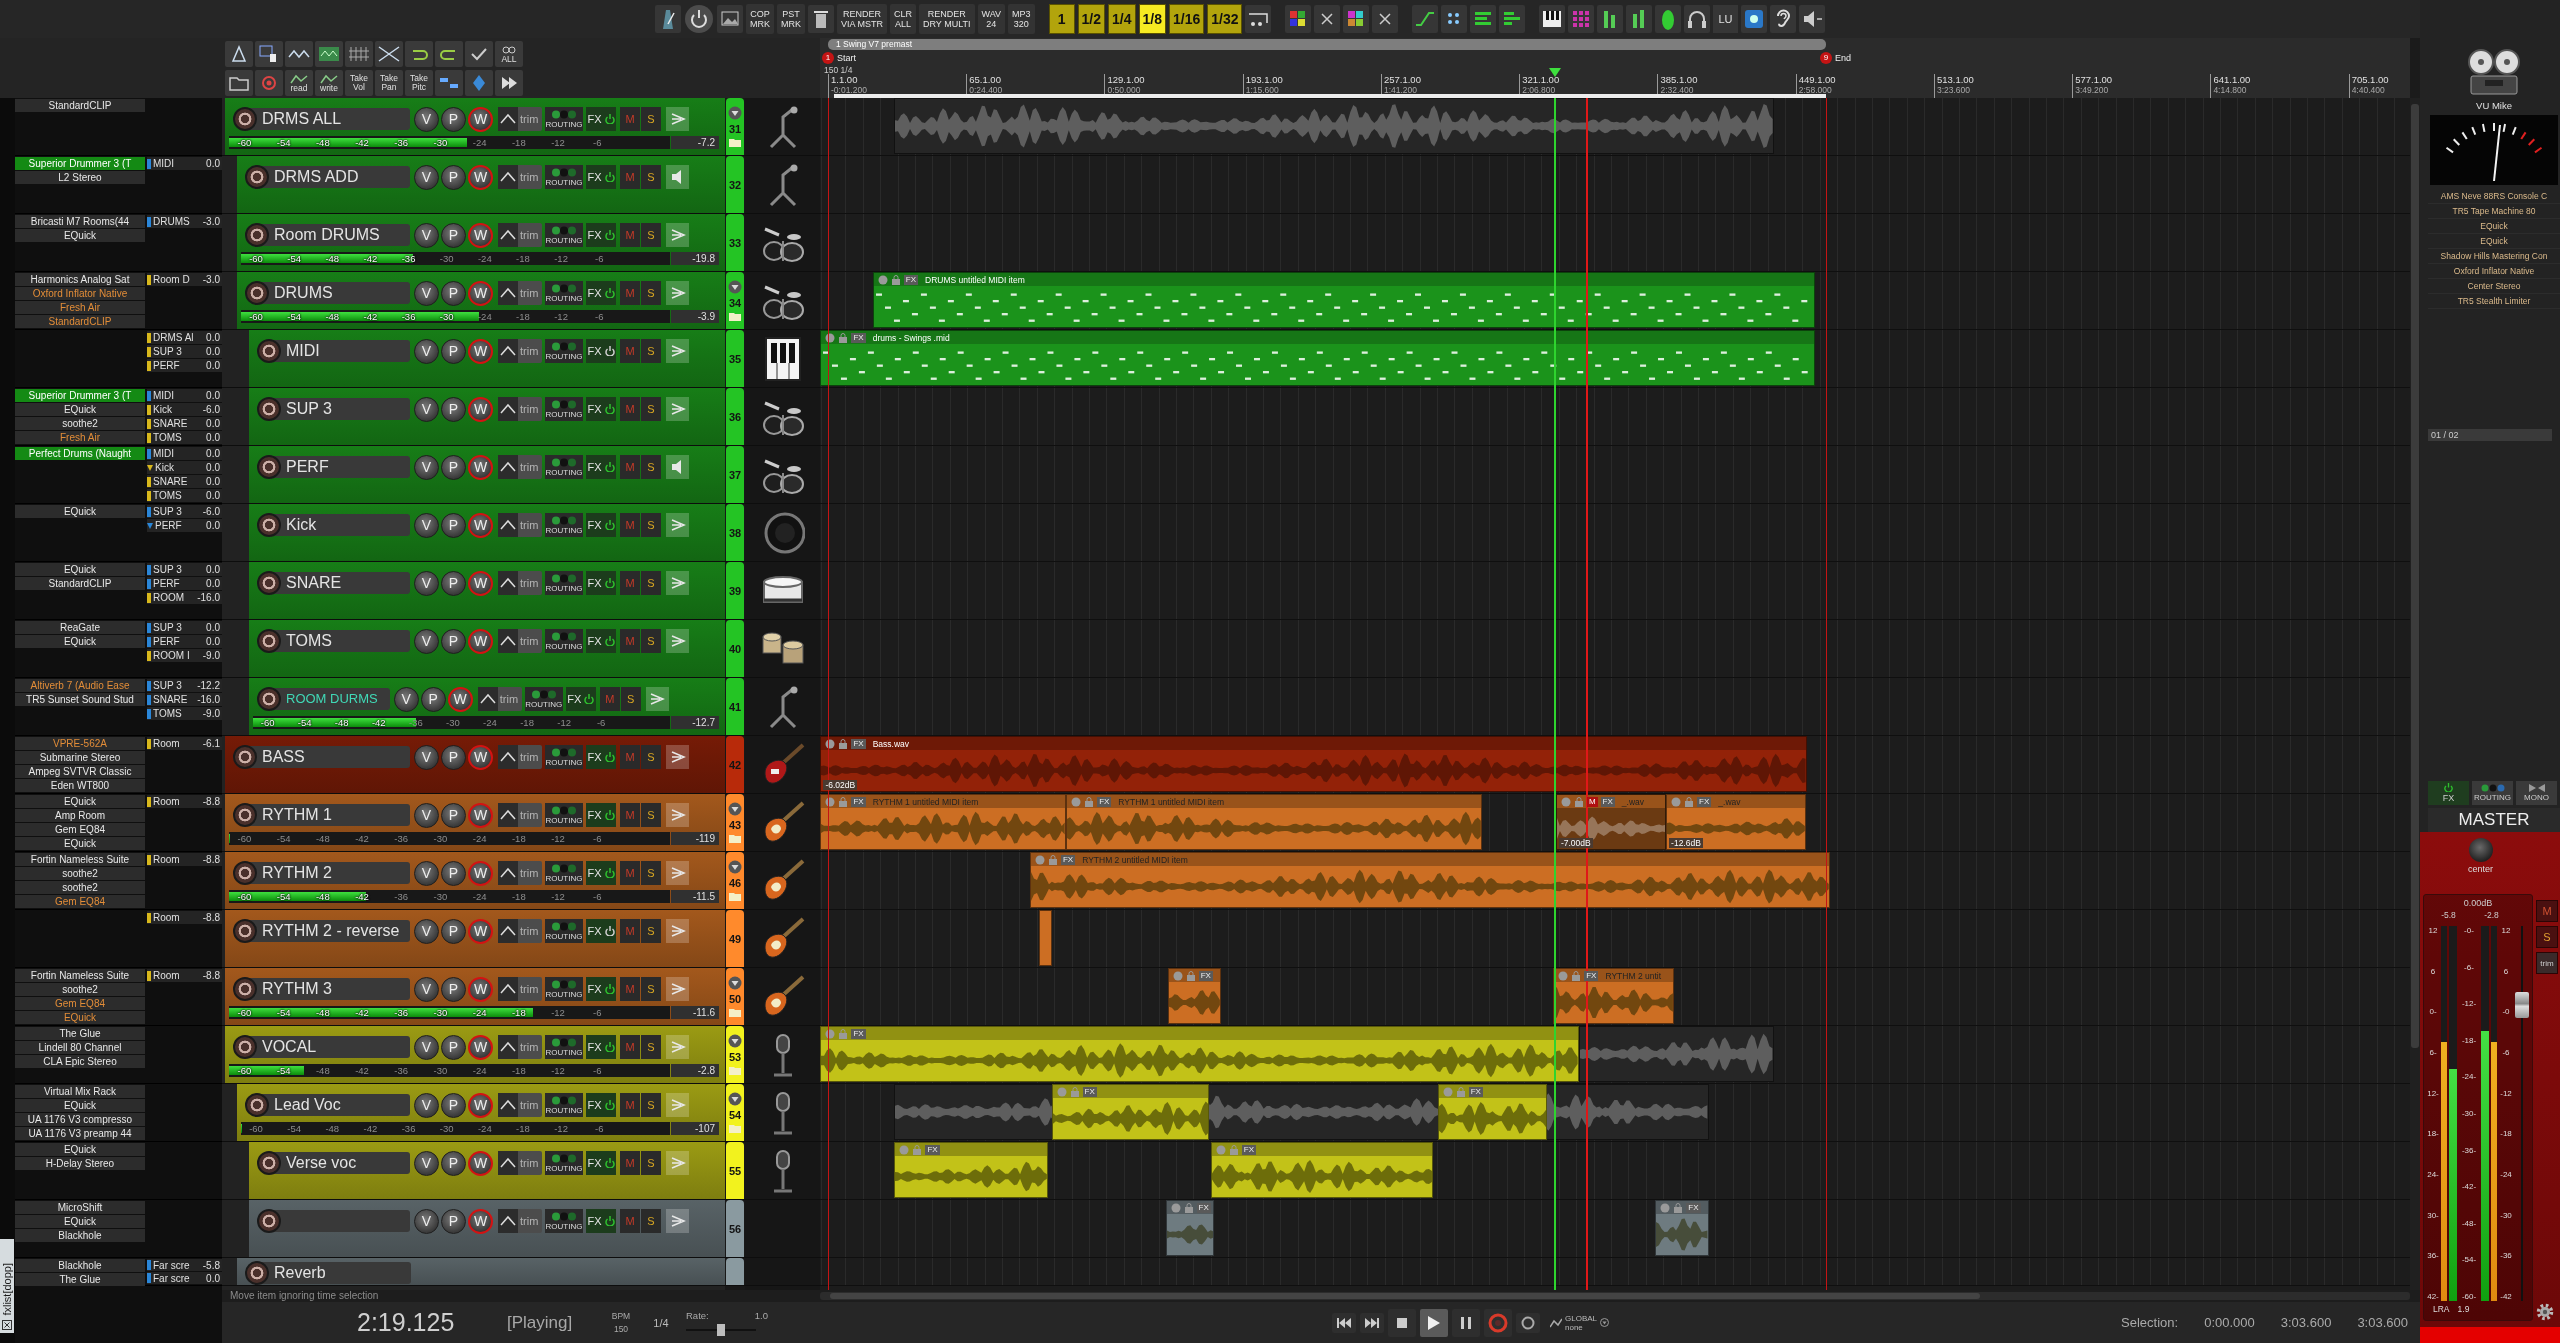 The image size is (2560, 1343). Describe the element at coordinates (80, 815) in the screenshot. I see `fx-name: Amp Room` at that location.